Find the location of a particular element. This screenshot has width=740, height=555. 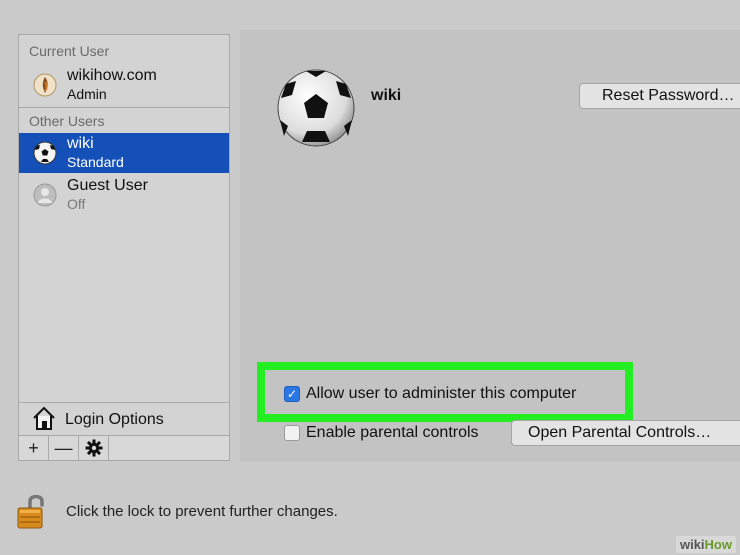

user-name: wikihow.com is located at coordinates (112, 75).